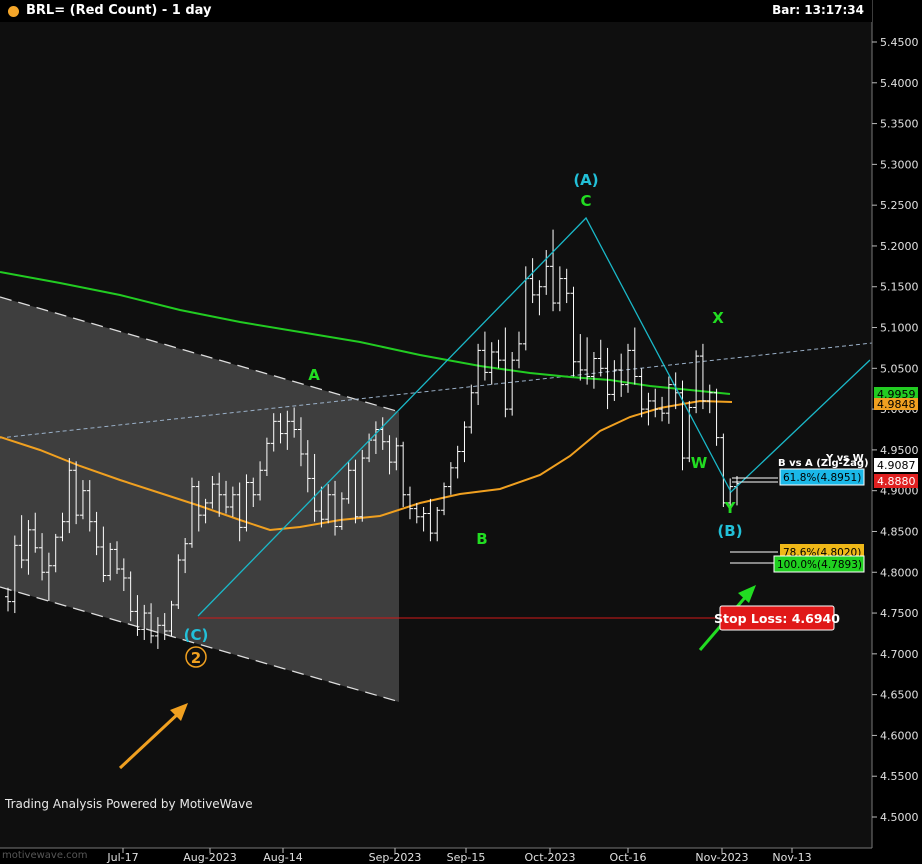  I want to click on wave-label-big-b: (B), so click(729, 531).